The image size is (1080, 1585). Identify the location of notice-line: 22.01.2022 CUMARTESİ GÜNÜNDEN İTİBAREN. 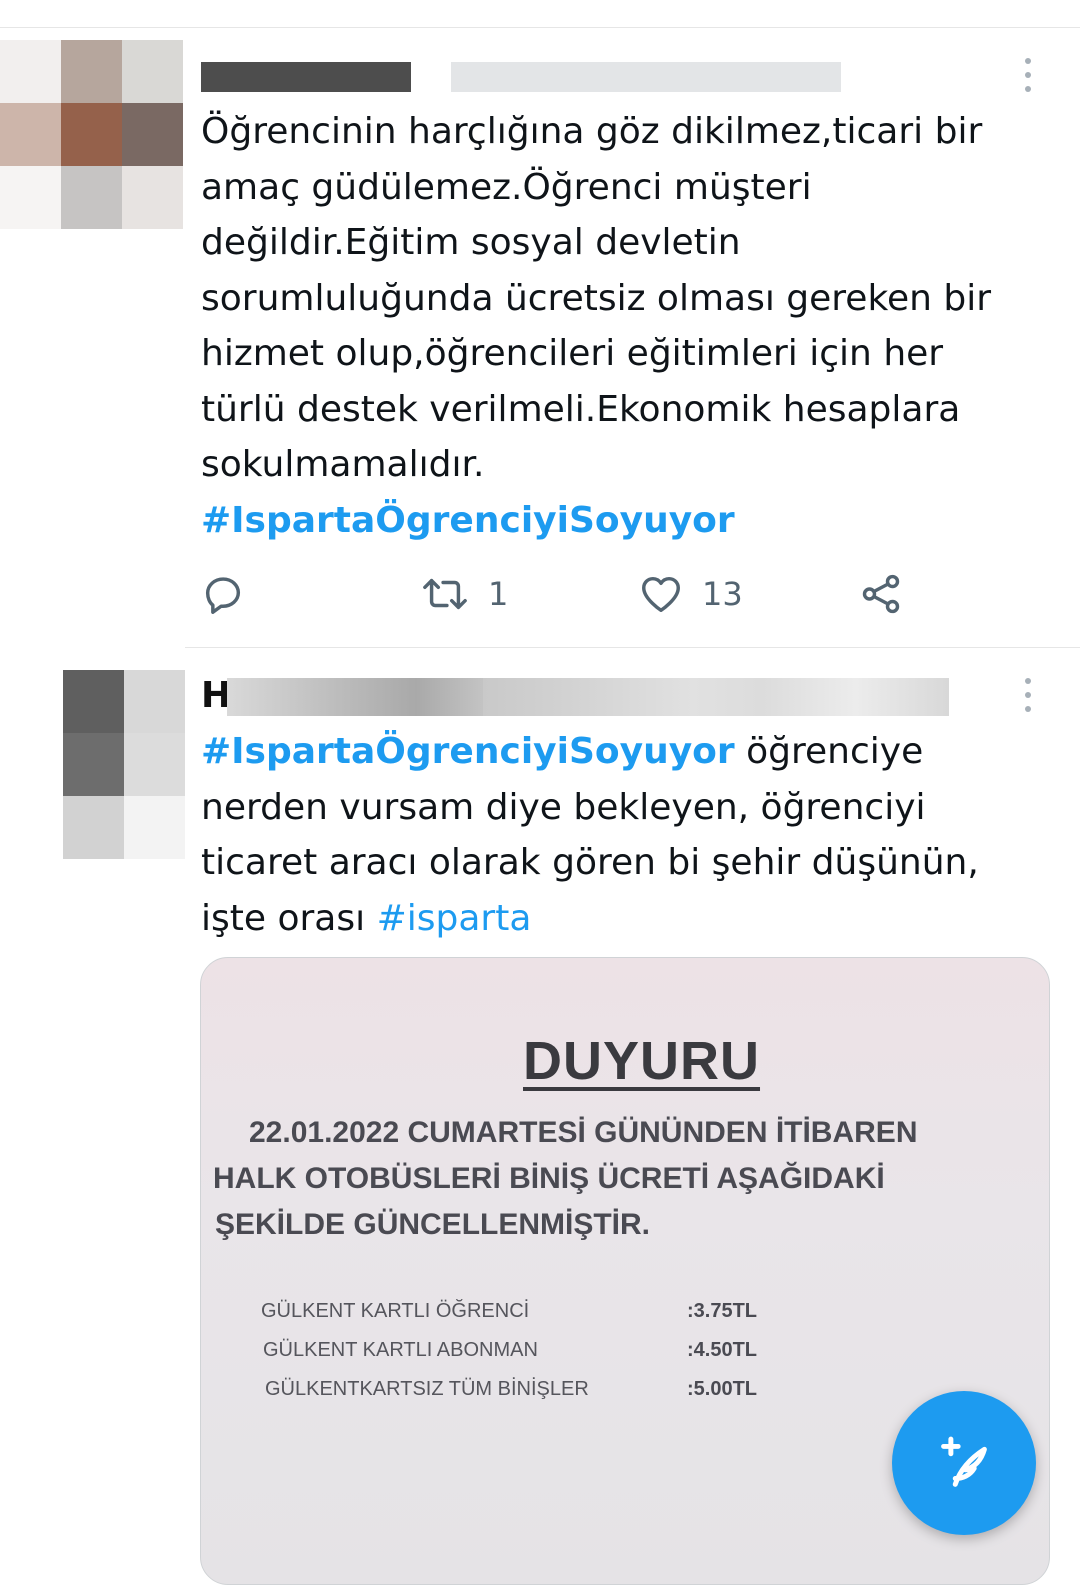
(583, 1132).